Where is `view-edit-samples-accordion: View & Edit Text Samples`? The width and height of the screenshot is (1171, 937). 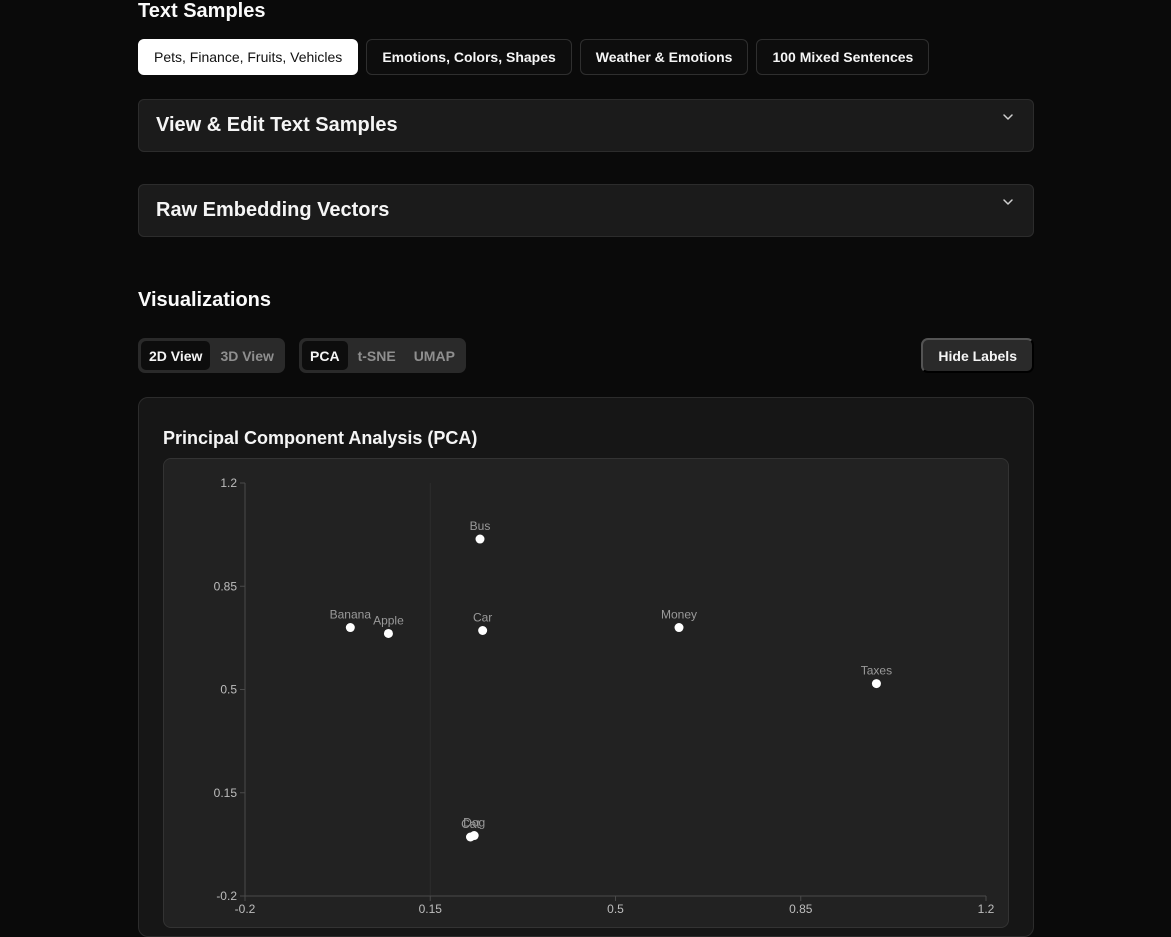
view-edit-samples-accordion: View & Edit Text Samples is located at coordinates (586, 125).